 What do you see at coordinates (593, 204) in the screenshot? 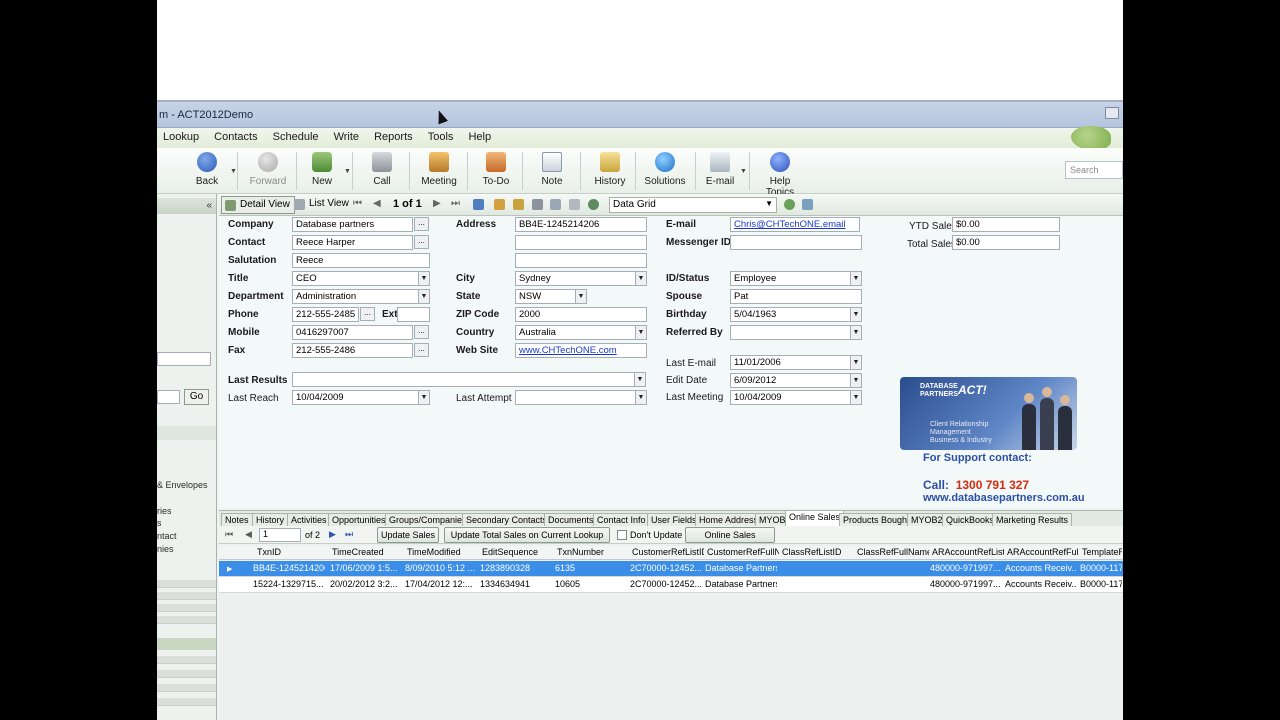
I see `web-icon` at bounding box center [593, 204].